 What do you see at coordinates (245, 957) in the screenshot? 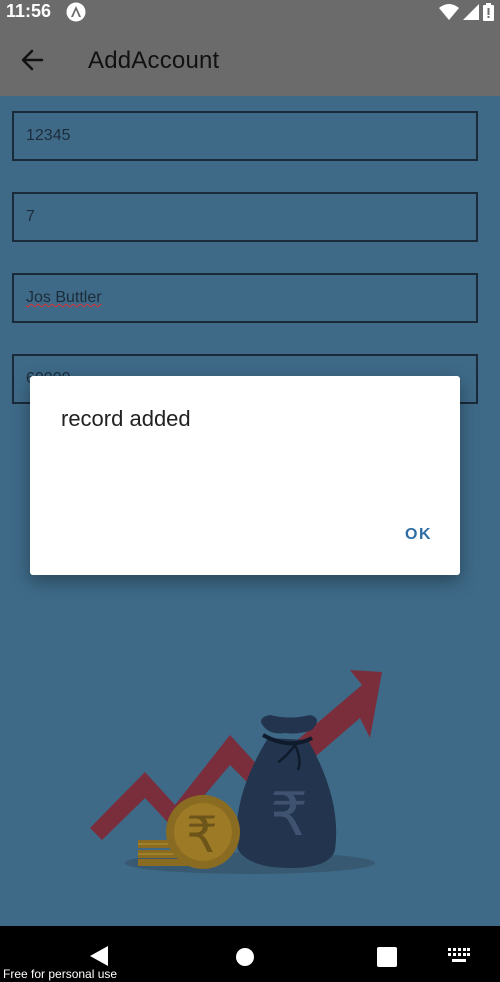
I see `nav-home-icon` at bounding box center [245, 957].